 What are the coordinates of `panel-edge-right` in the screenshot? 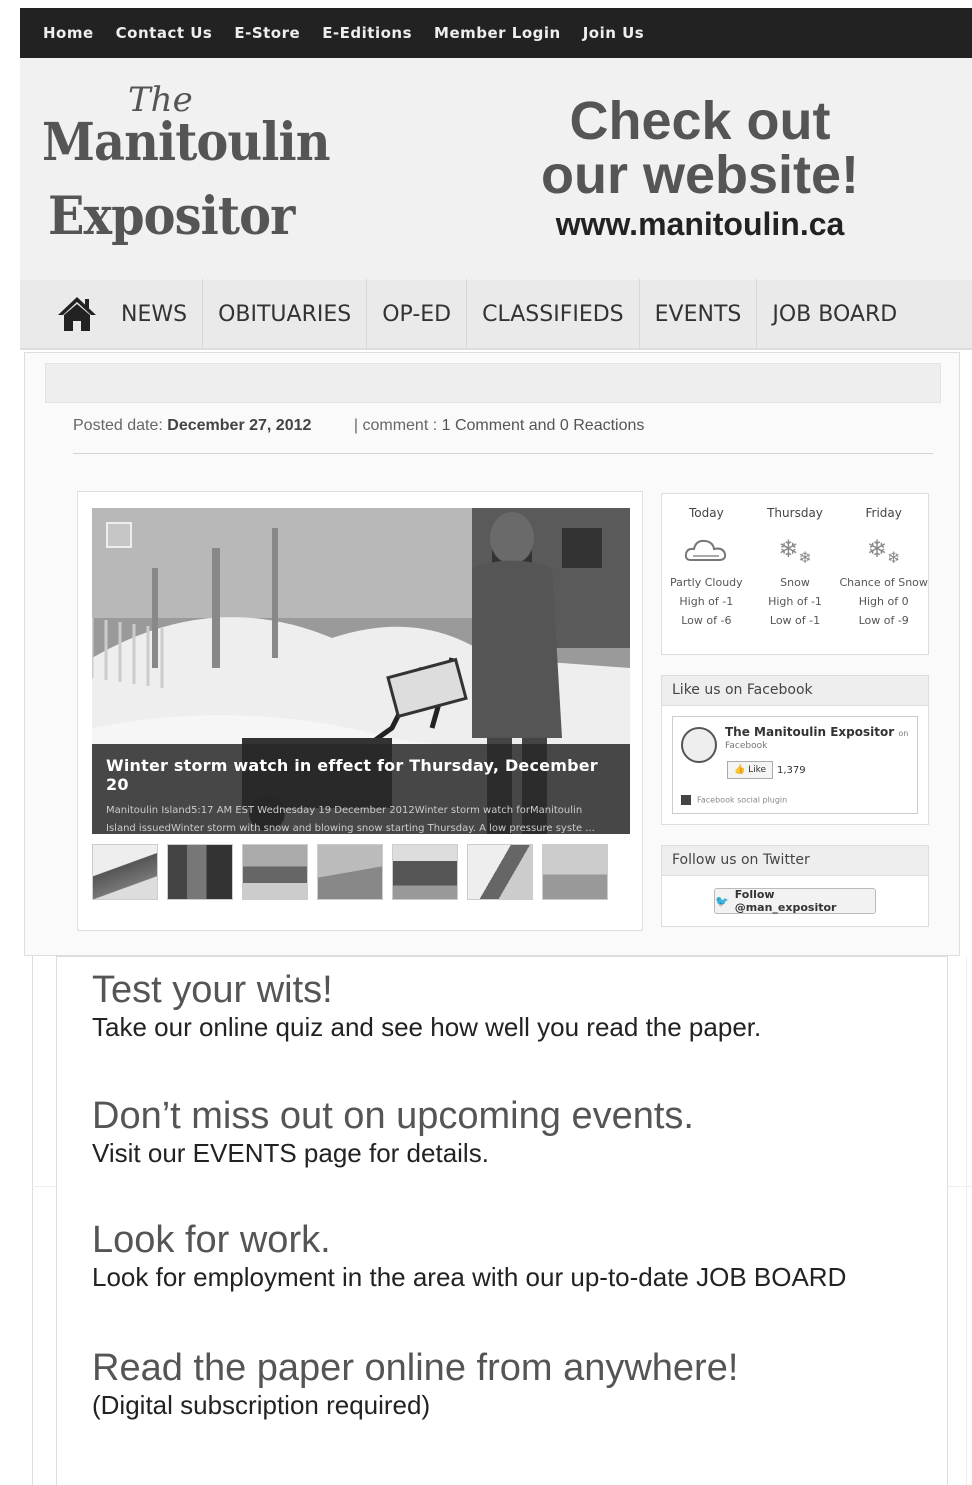 It's located at (966, 1220).